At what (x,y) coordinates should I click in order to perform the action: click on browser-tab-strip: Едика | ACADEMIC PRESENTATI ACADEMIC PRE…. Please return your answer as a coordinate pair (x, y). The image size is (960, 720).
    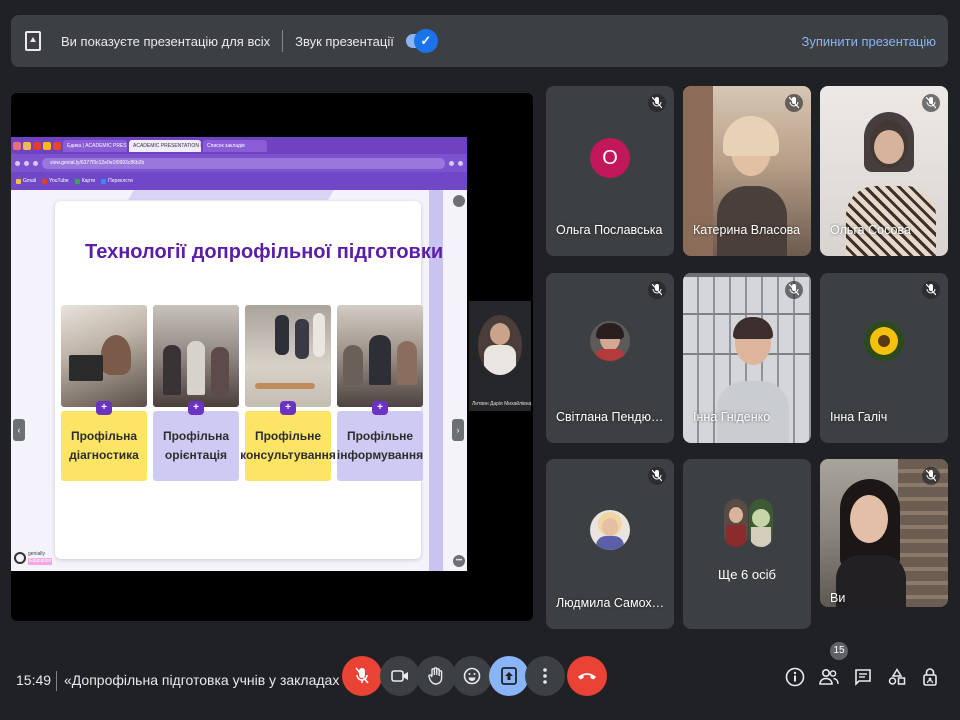
    Looking at the image, I should click on (239, 145).